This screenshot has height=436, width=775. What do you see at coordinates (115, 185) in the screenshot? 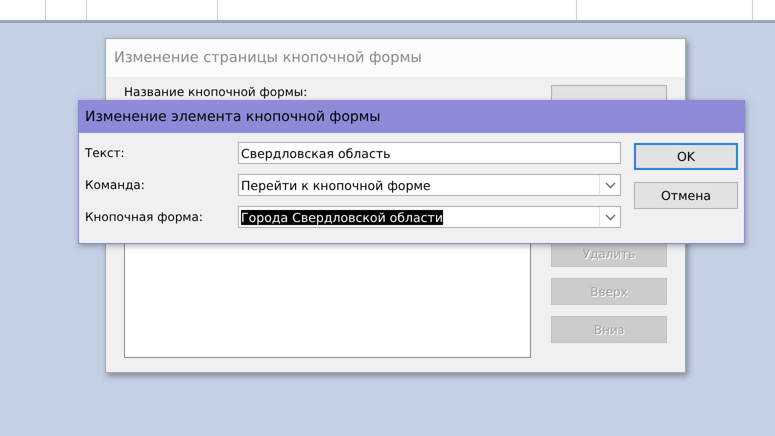
I see `field-label: Команда:` at bounding box center [115, 185].